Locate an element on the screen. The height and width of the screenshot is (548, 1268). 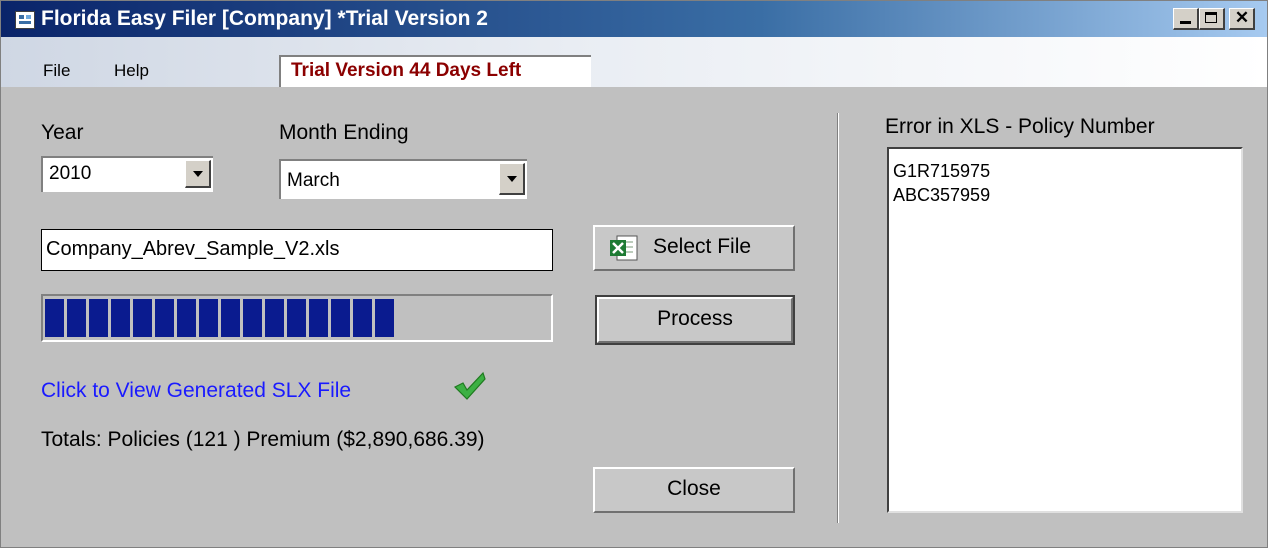
minimize-icon is located at coordinates (1185, 22).